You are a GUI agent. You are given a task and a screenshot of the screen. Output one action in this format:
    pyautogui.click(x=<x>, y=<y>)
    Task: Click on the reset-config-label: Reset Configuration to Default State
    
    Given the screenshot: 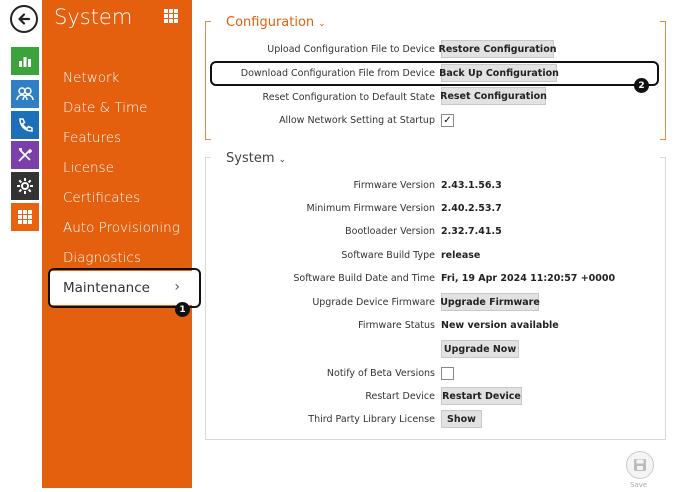 What is the action you would take?
    pyautogui.click(x=348, y=97)
    